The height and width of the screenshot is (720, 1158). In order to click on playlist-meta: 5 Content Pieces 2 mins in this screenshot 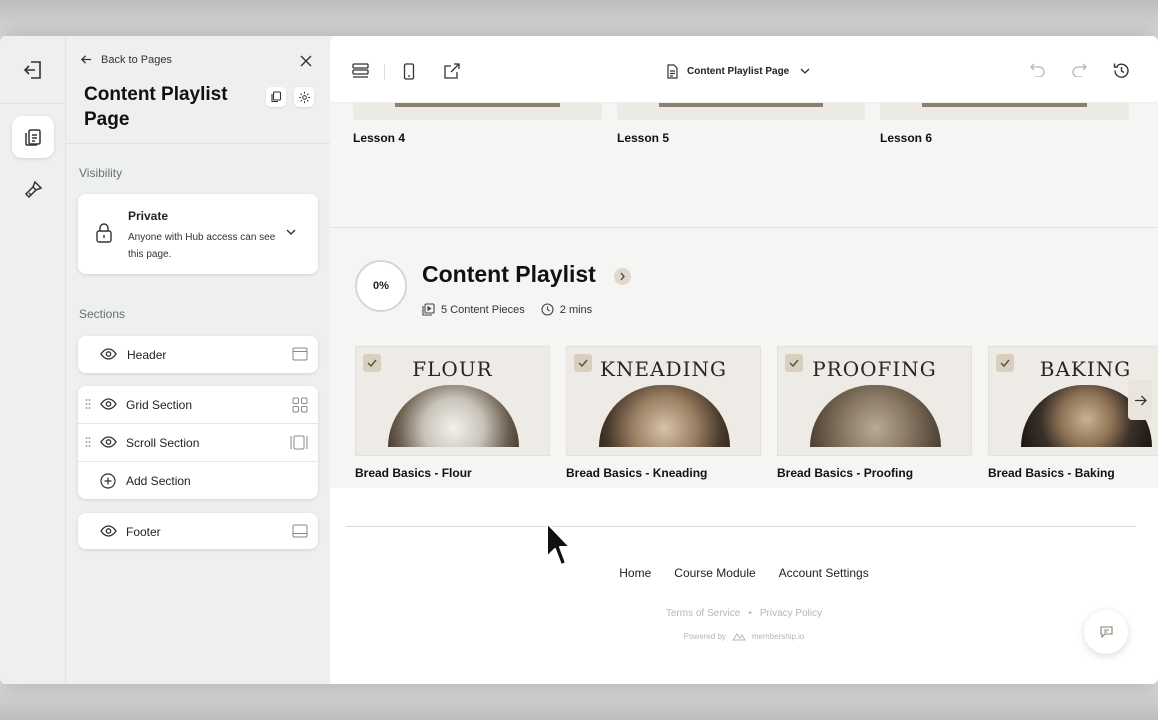, I will do `click(507, 309)`.